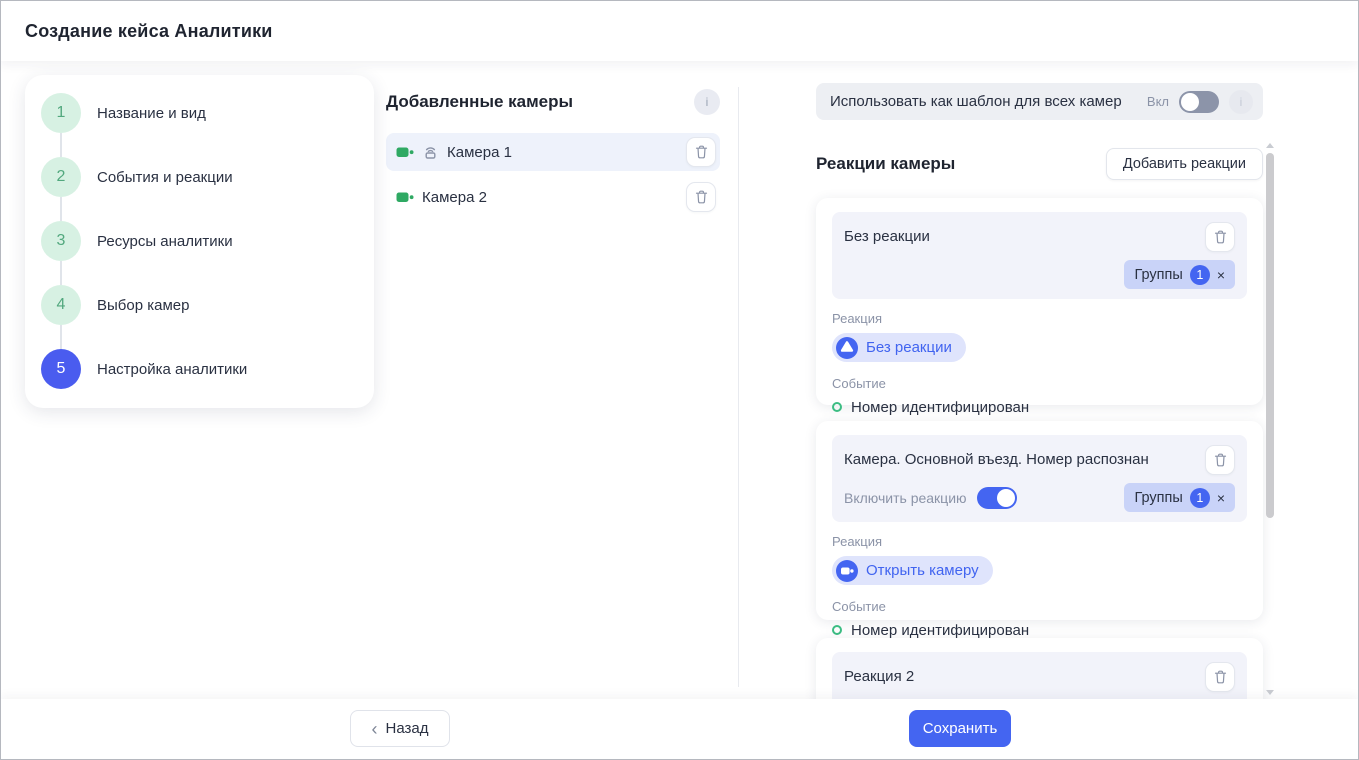  Describe the element at coordinates (886, 163) in the screenshot. I see `camera-reactions-title: Реакции камеры` at that location.